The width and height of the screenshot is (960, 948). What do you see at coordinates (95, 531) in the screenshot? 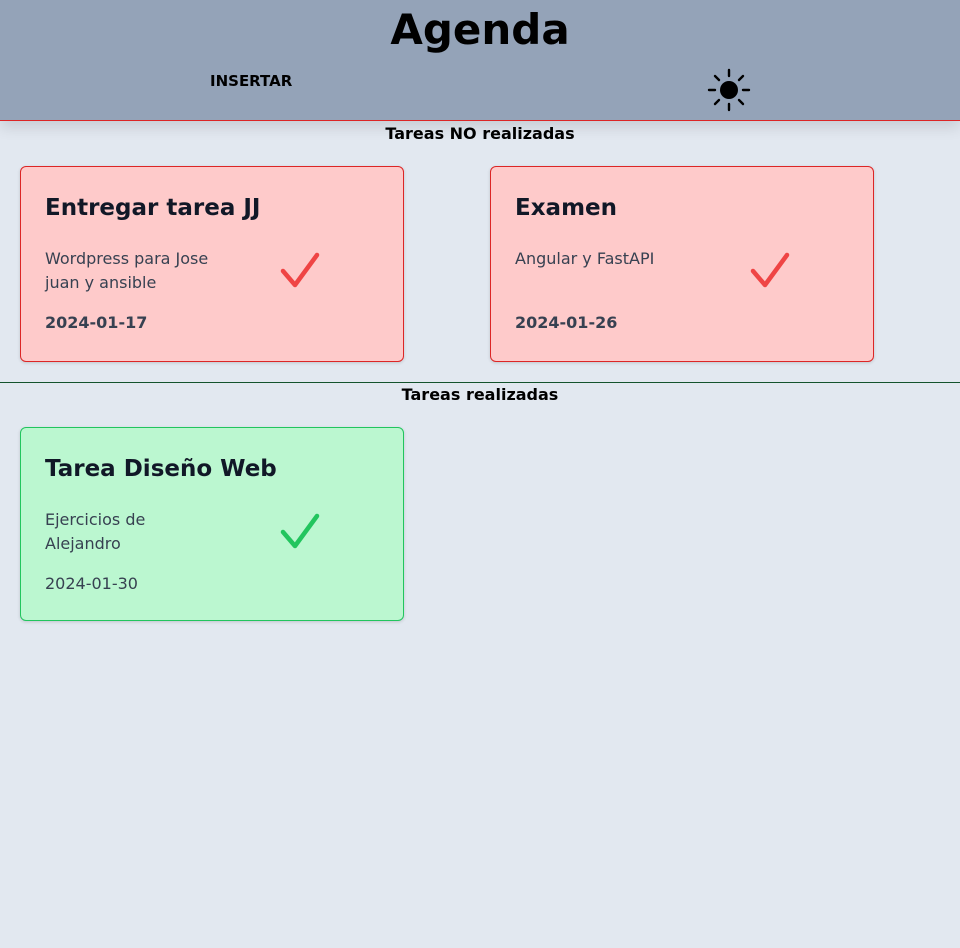
I see `task-description: Ejercicios de Alejandro` at bounding box center [95, 531].